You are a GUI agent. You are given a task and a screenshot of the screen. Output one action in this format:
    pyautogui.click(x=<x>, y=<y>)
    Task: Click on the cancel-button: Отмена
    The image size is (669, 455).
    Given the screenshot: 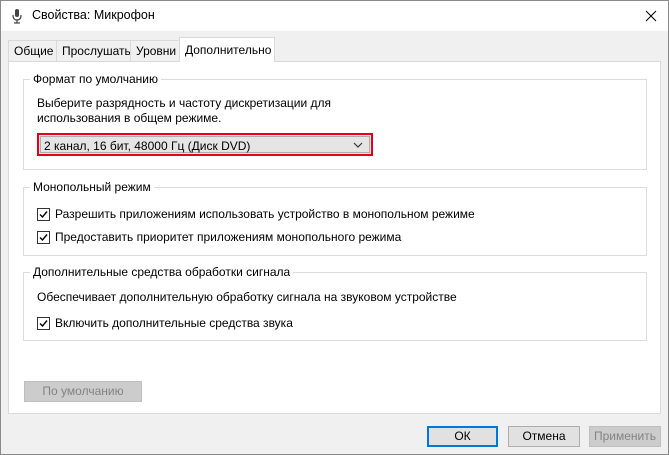 What is the action you would take?
    pyautogui.click(x=544, y=436)
    